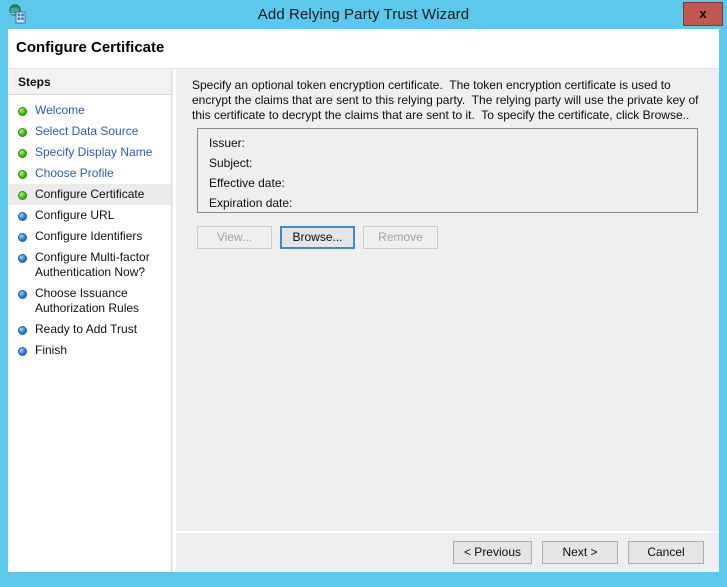  I want to click on sidebar-step-label: Configure Certificate, so click(90, 194).